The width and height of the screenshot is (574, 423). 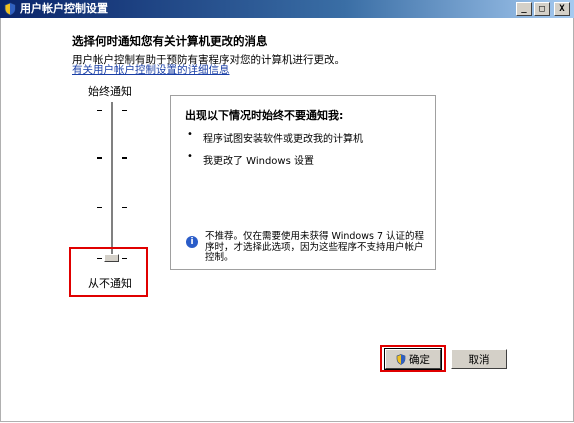 I want to click on close-button: X, so click(x=562, y=9).